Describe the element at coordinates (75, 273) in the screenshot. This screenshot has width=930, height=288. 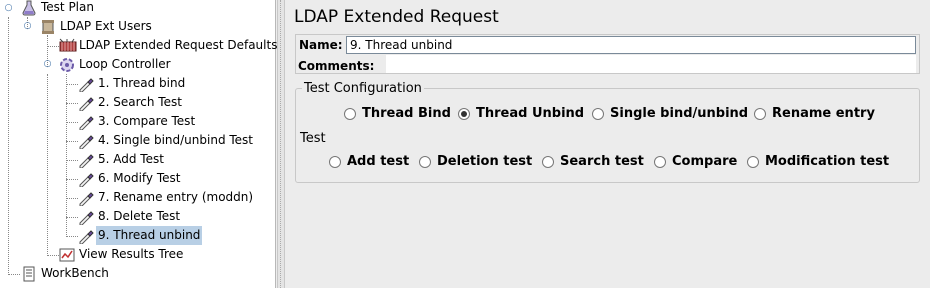
I see `tree-node-label: WorkBench` at that location.